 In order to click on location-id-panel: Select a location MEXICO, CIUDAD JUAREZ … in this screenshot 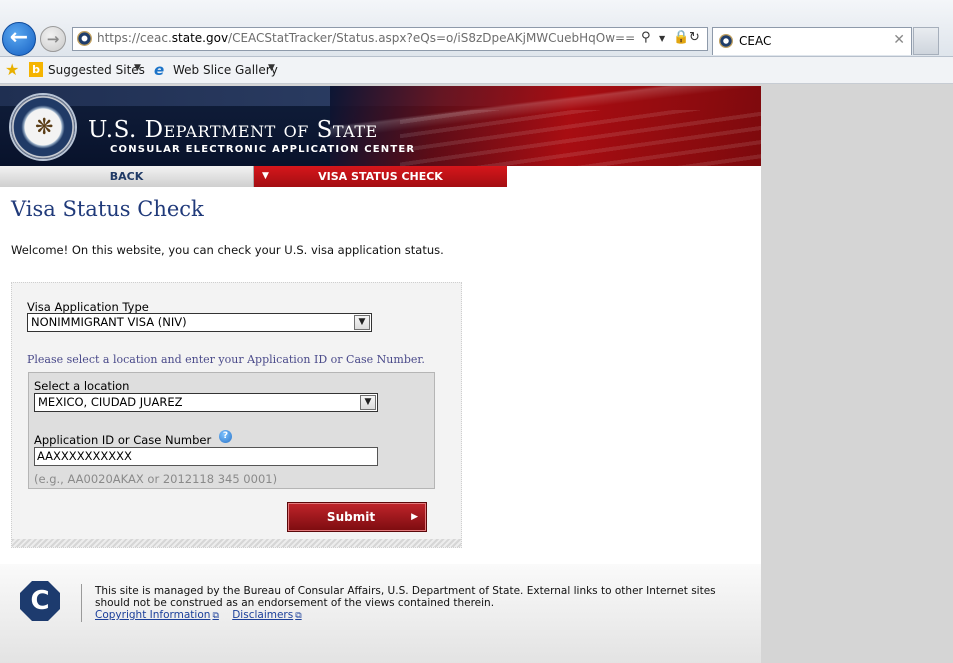, I will do `click(231, 430)`.